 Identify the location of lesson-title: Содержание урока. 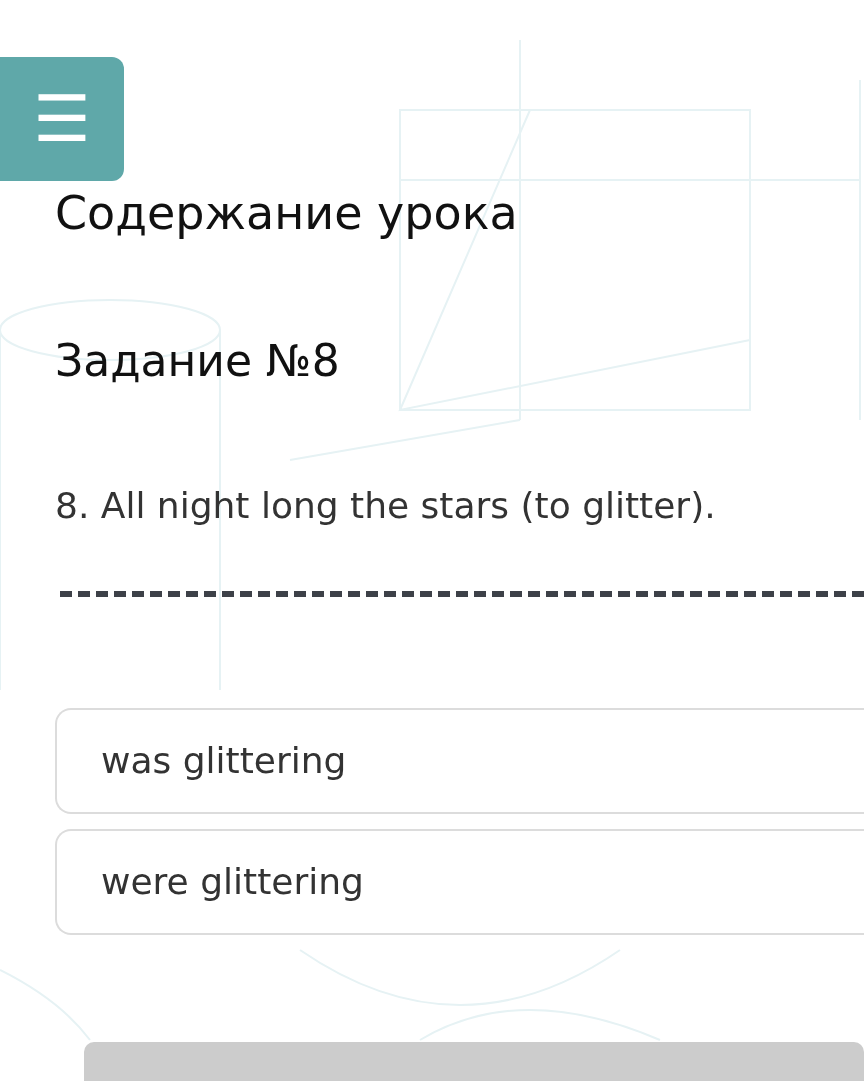
(287, 213).